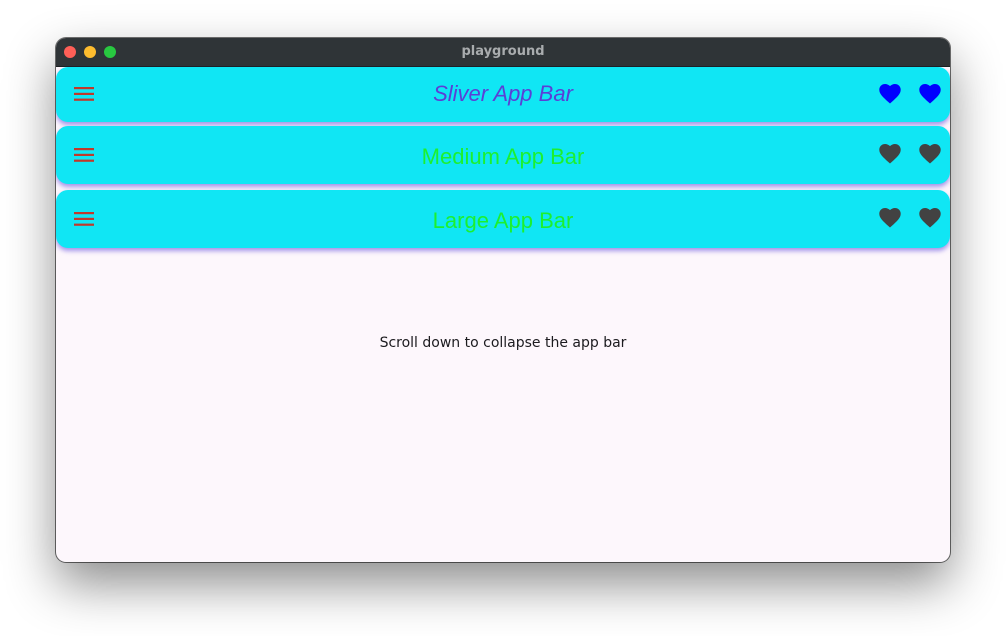  Describe the element at coordinates (503, 343) in the screenshot. I see `scroll-hint-text: Scroll down to collapse the app bar` at that location.